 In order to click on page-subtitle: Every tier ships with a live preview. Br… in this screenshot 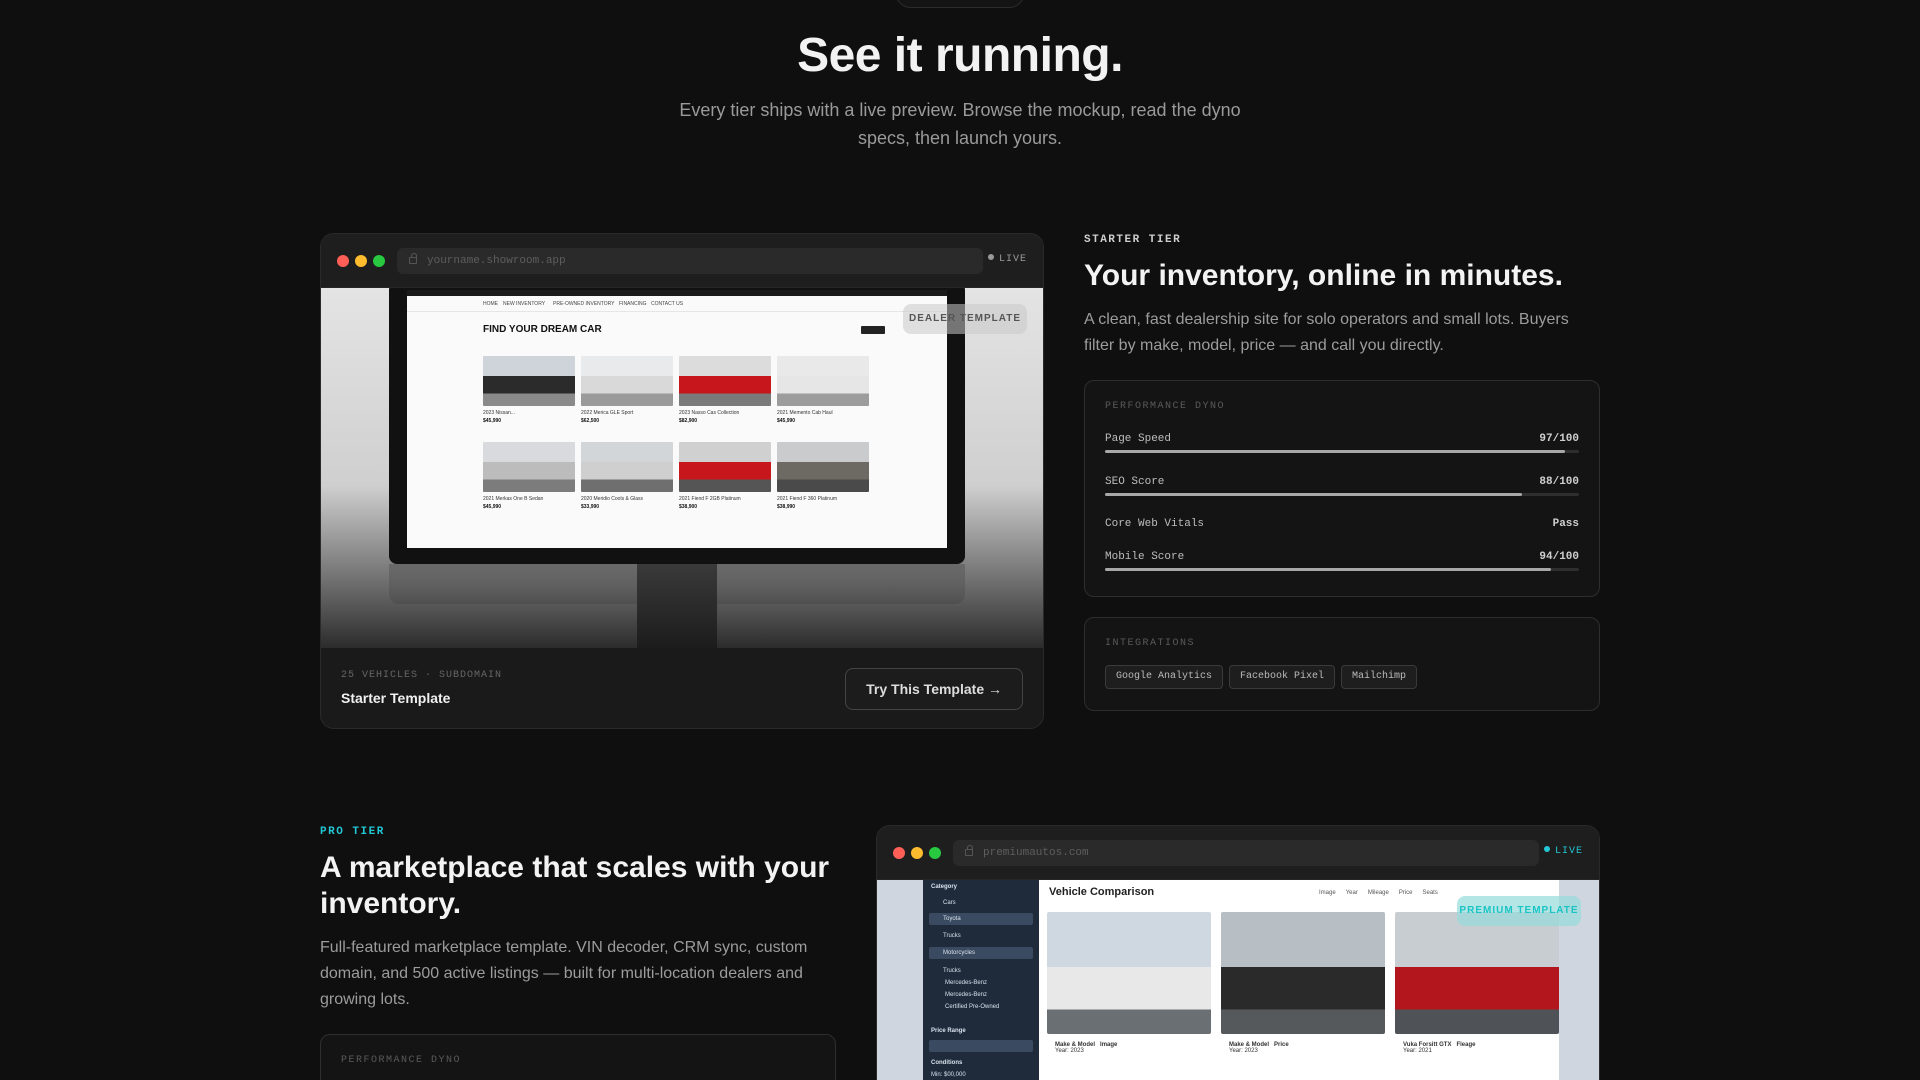, I will do `click(960, 124)`.